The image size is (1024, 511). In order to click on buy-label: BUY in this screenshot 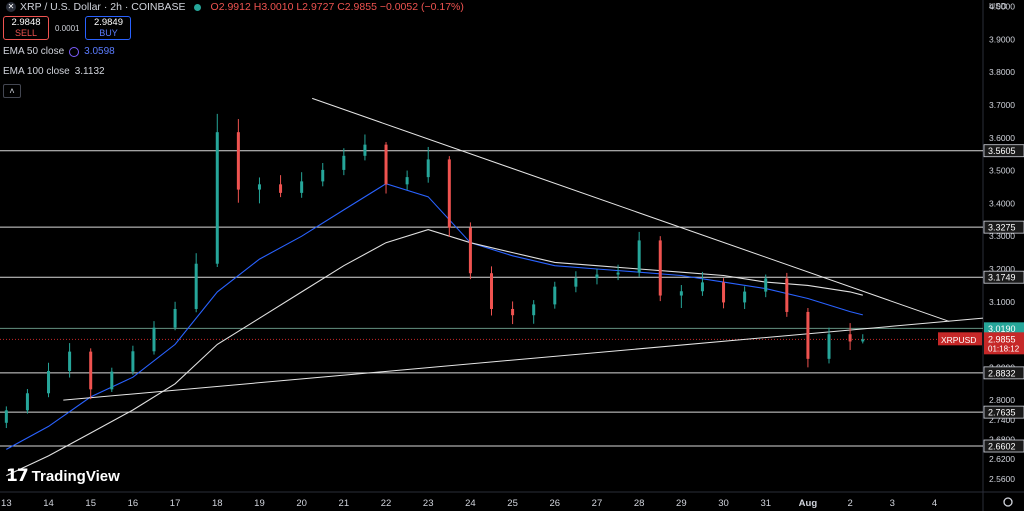, I will do `click(108, 33)`.